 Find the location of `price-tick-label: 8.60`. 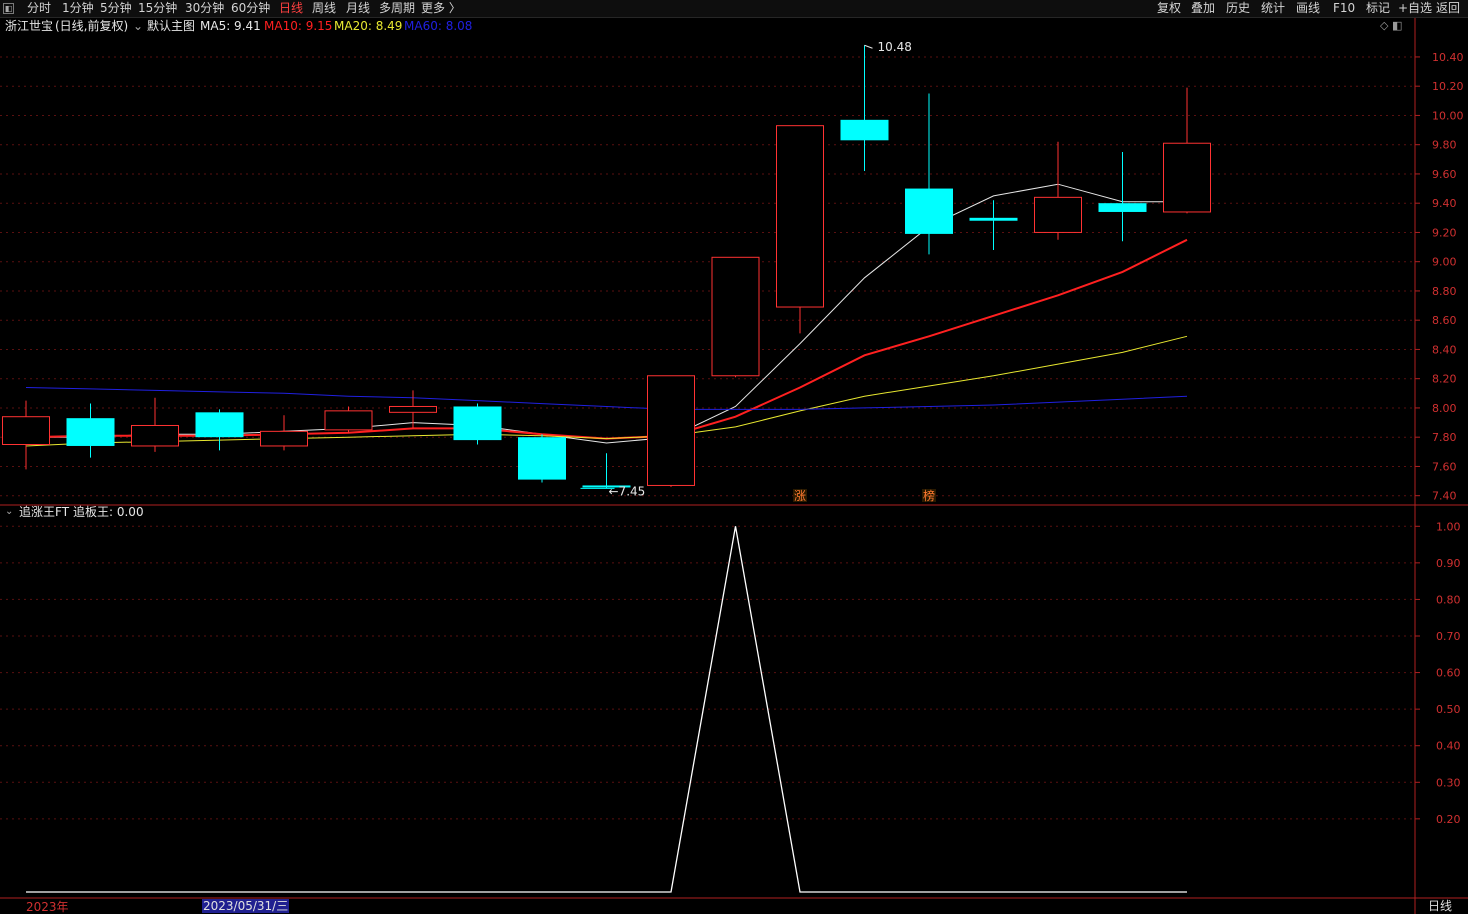

price-tick-label: 8.60 is located at coordinates (1444, 320).